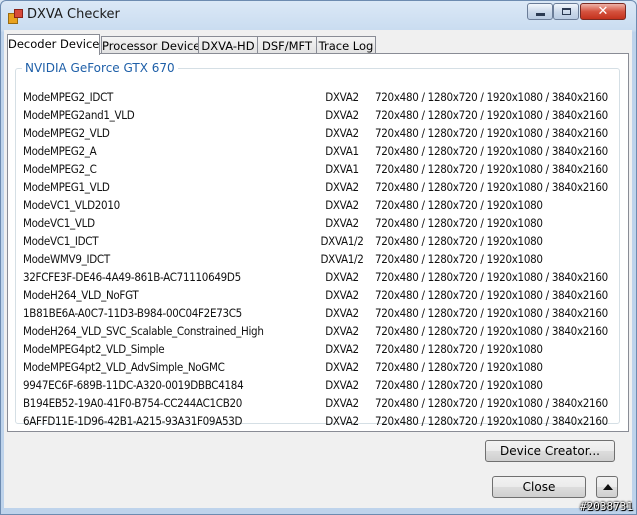 This screenshot has height=515, width=637. Describe the element at coordinates (53, 44) in the screenshot. I see `tab-decoder-device: Decoder Device` at that location.